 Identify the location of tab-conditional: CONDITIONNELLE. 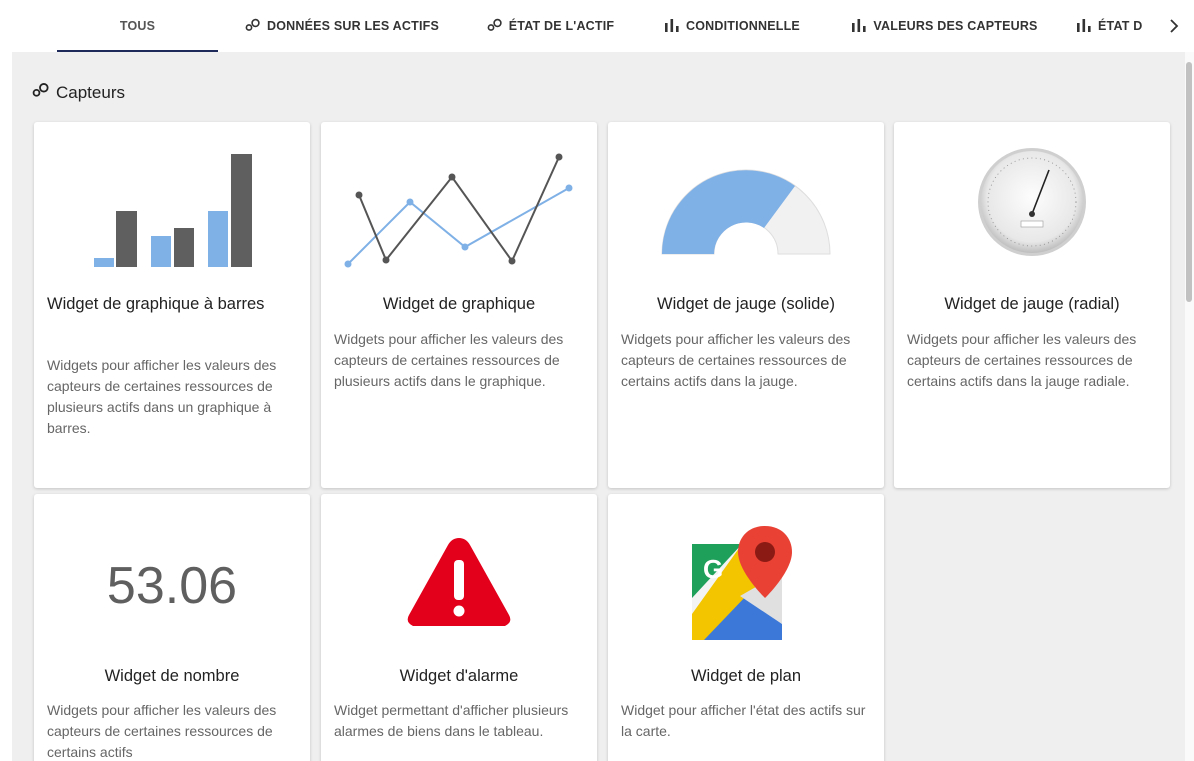
(732, 26).